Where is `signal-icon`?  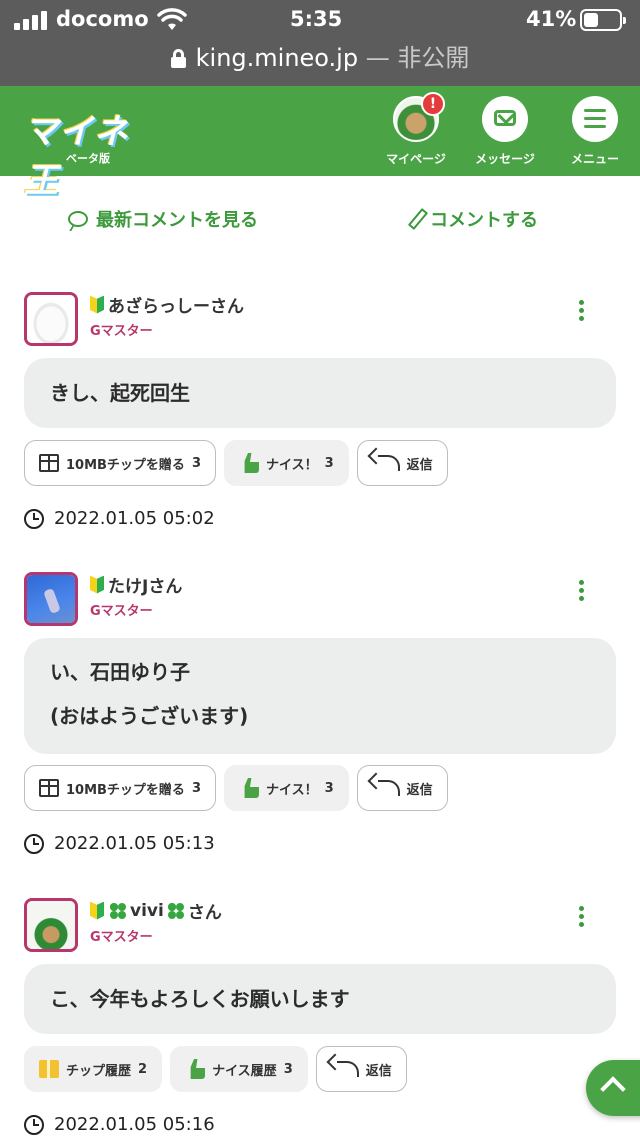 signal-icon is located at coordinates (30, 20).